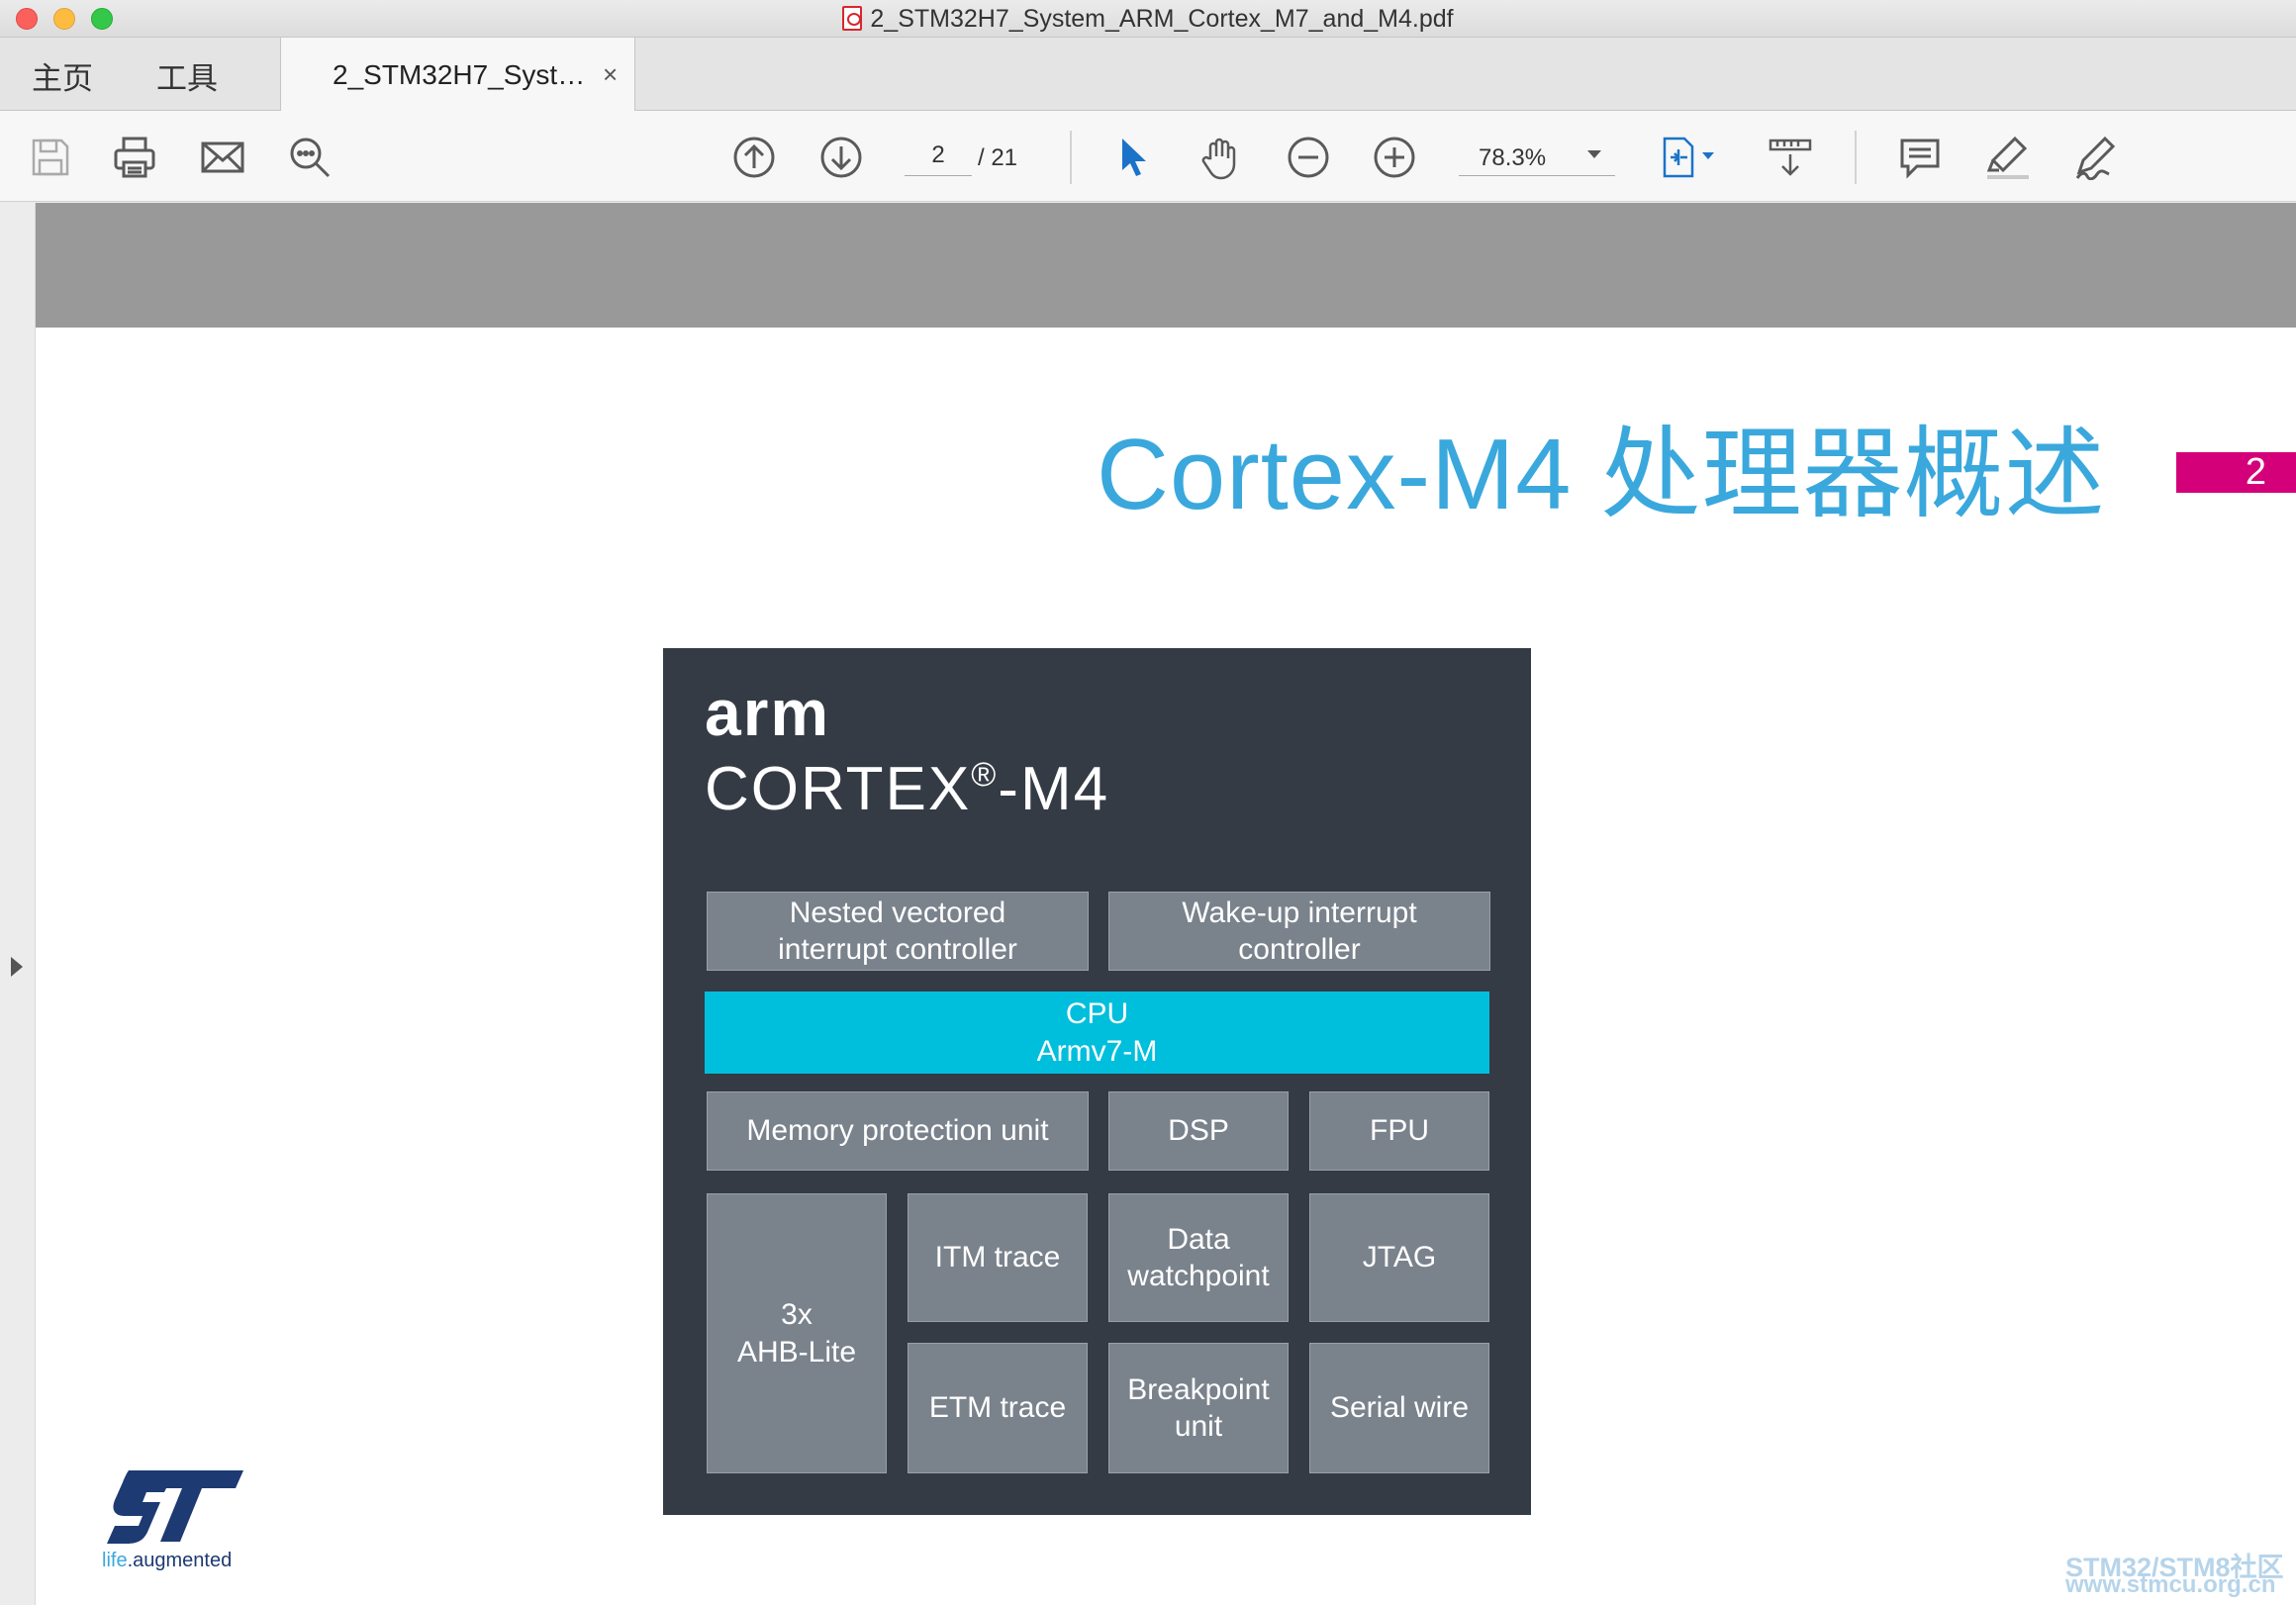 This screenshot has width=2296, height=1605. Describe the element at coordinates (17, 967) in the screenshot. I see `expand-panel-icon` at that location.